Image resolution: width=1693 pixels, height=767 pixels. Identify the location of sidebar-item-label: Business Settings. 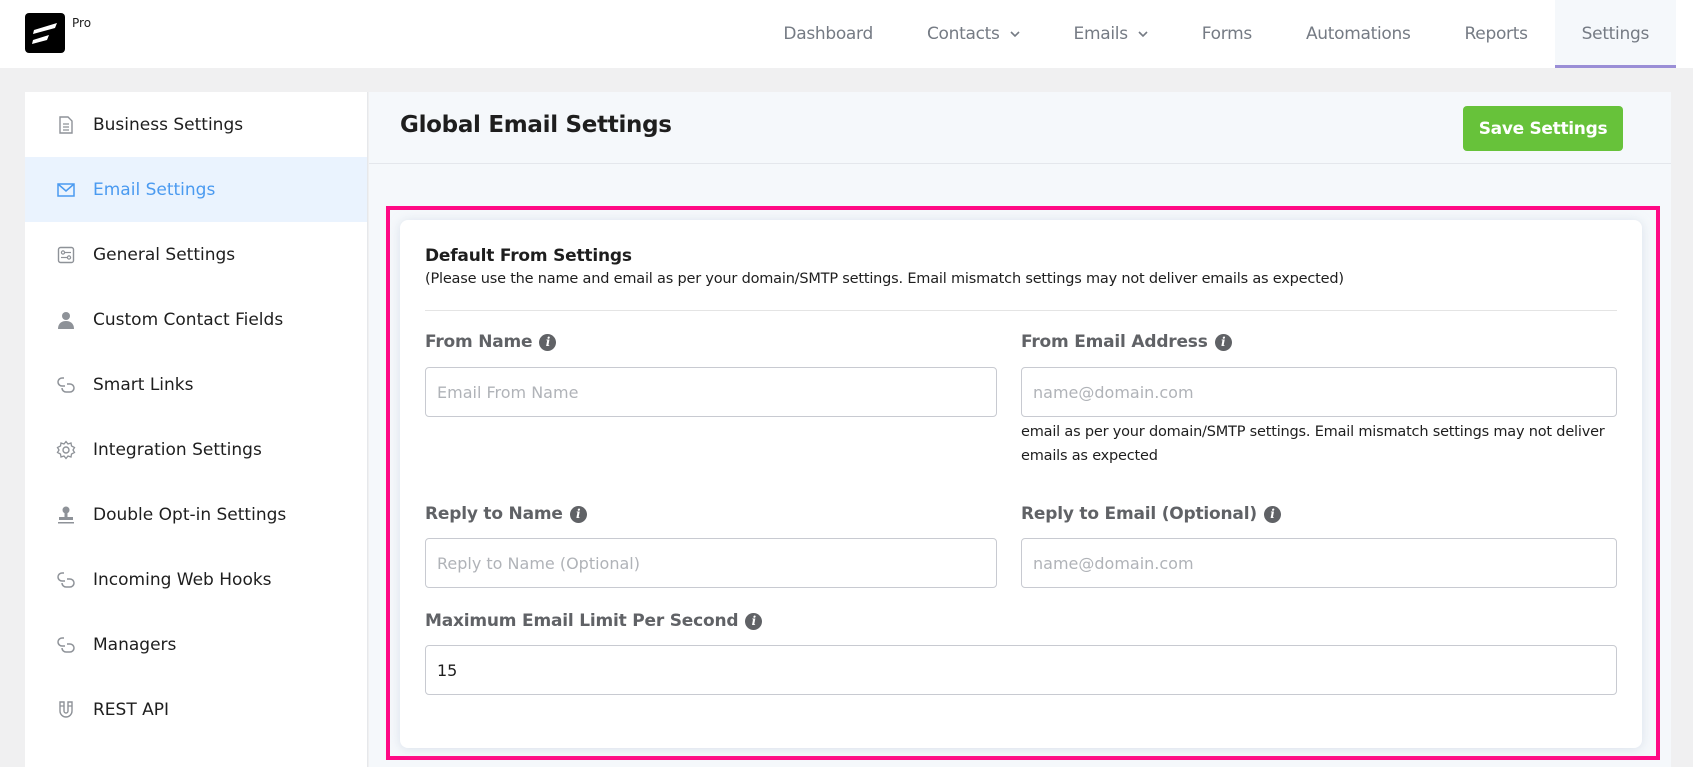
(168, 124).